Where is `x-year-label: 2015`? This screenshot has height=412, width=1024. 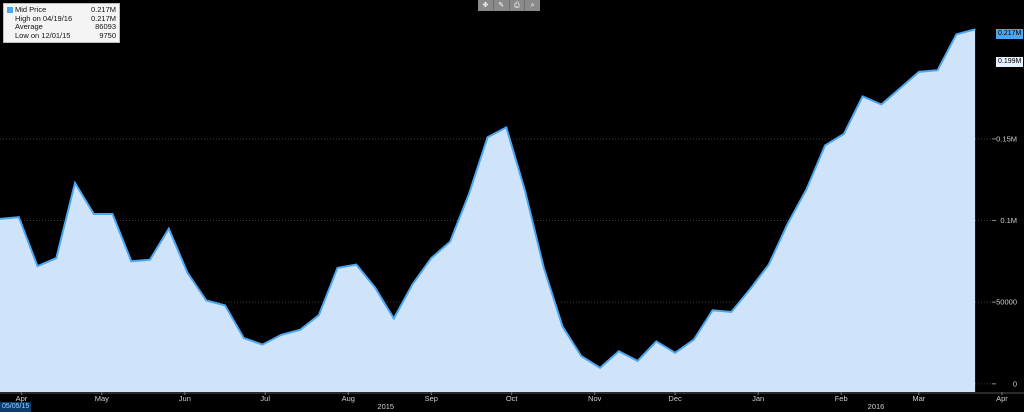 x-year-label: 2015 is located at coordinates (385, 406).